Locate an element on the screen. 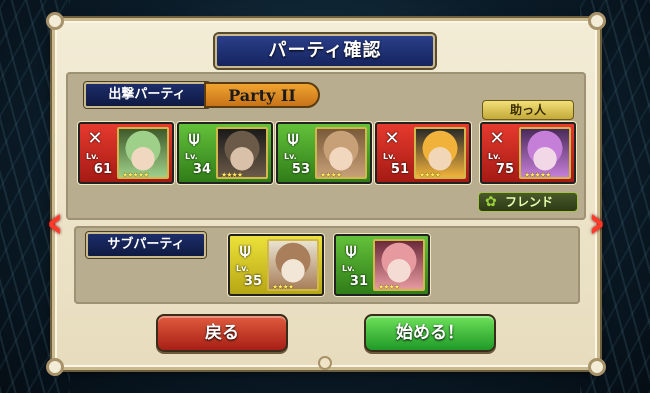 This screenshot has height=393, width=650. friend-badge: ✿ フレンド is located at coordinates (528, 202).